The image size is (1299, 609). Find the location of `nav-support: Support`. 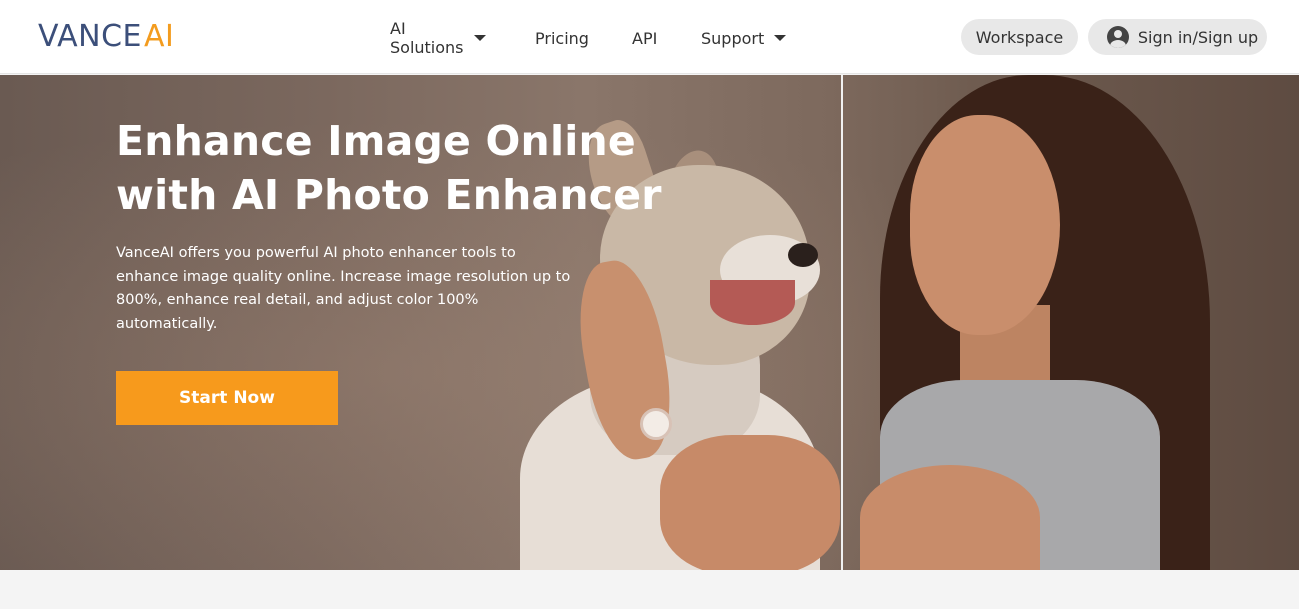

nav-support: Support is located at coordinates (744, 38).